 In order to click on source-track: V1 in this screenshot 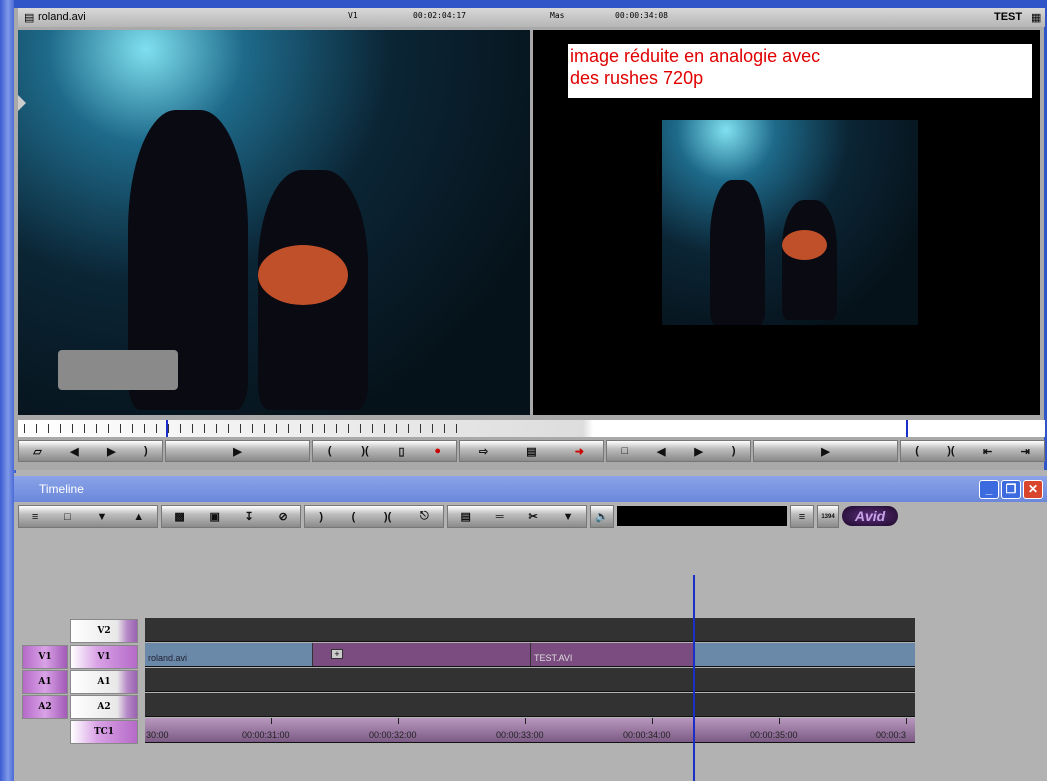, I will do `click(353, 15)`.